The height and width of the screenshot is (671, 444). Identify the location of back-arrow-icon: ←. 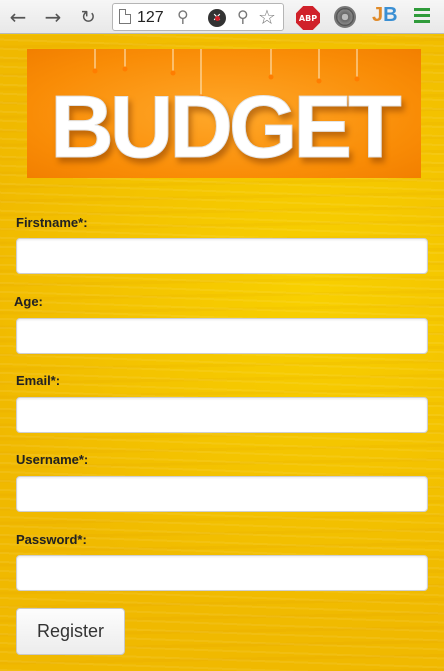
(18, 17).